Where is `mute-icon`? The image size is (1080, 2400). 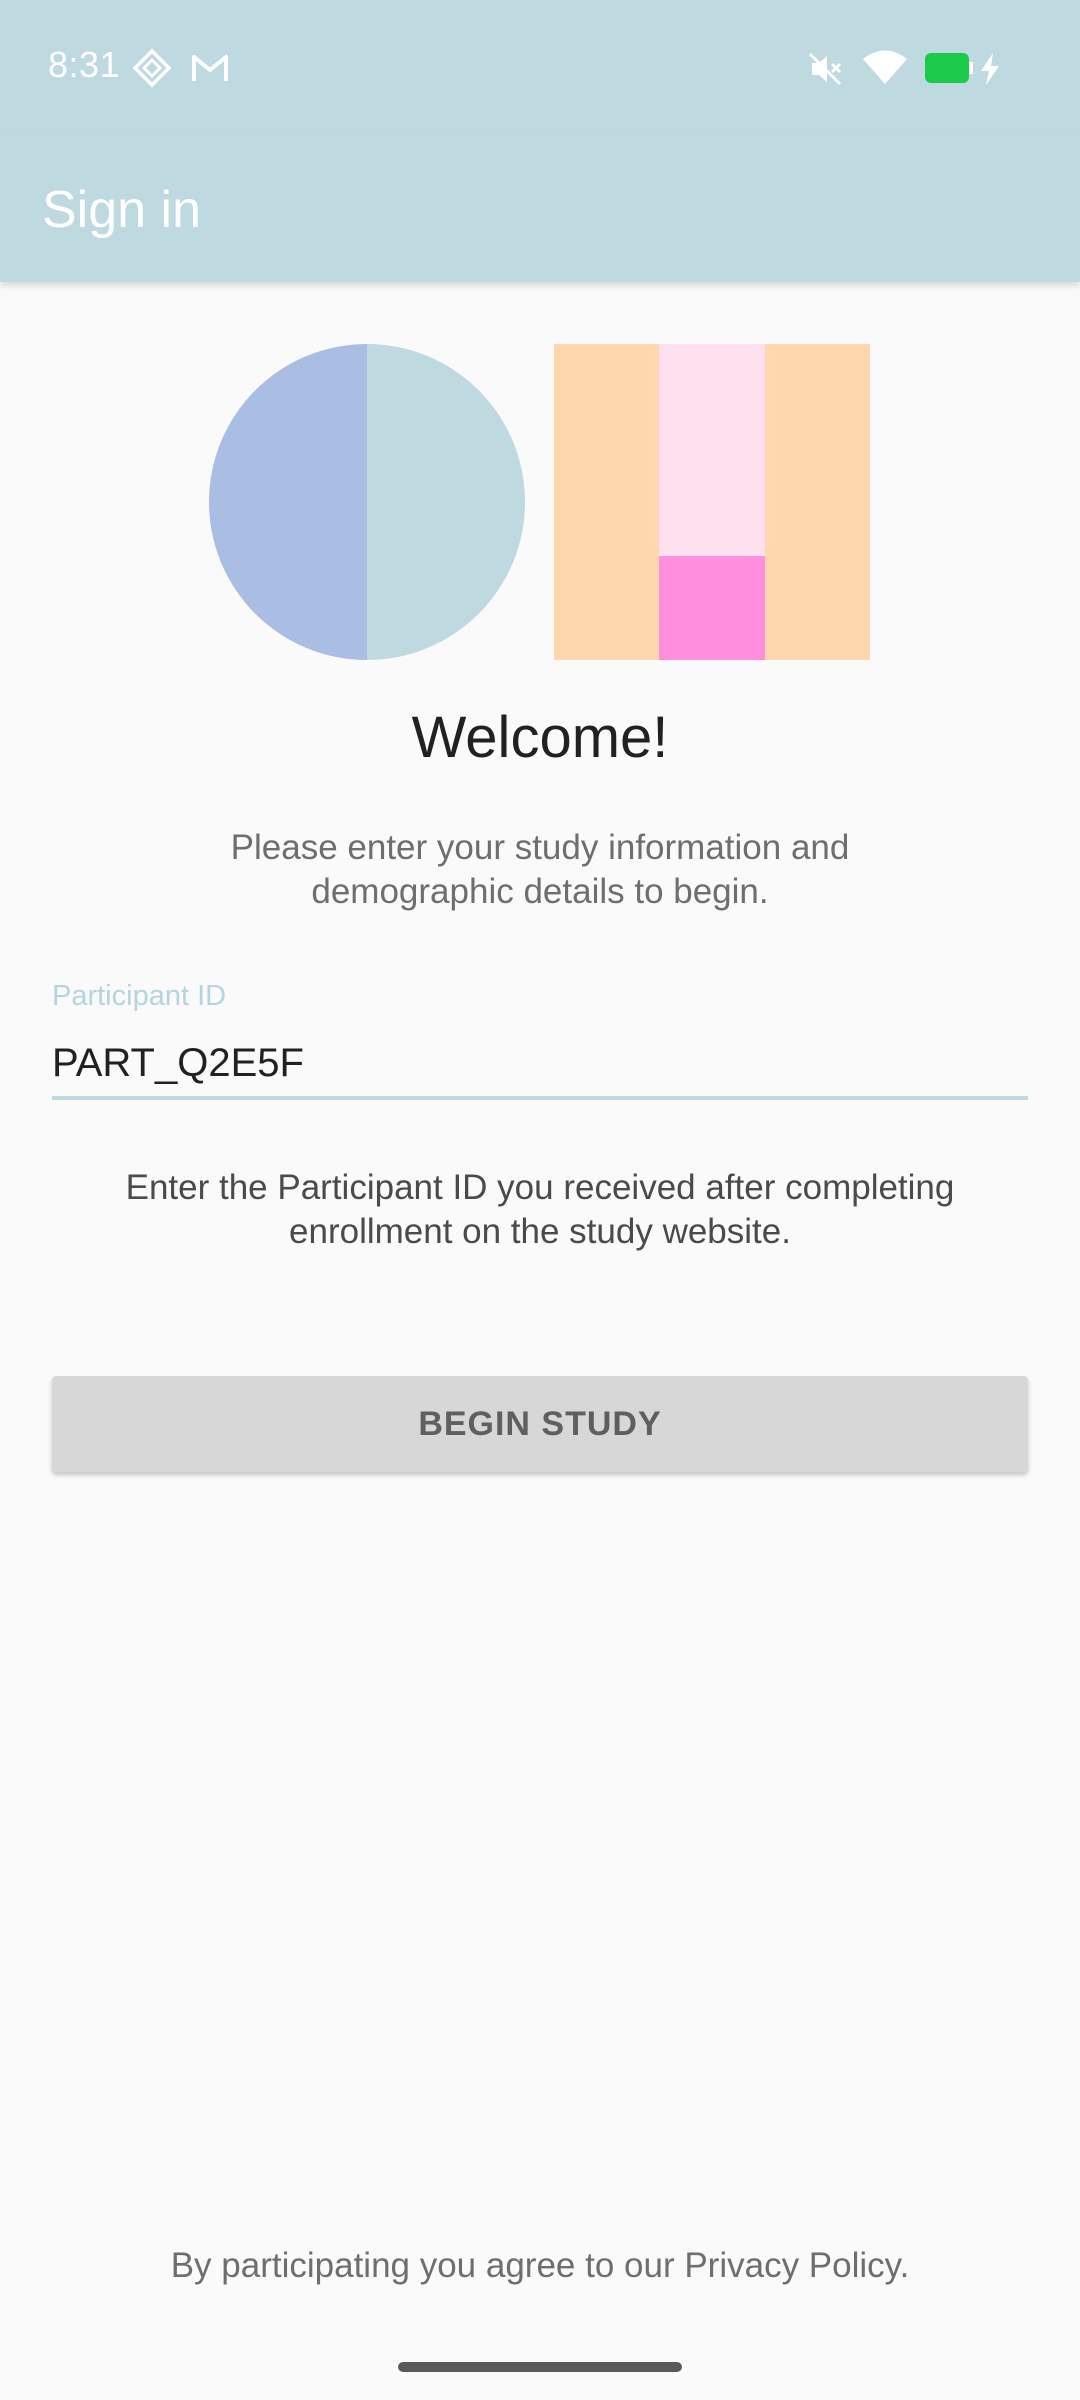
mute-icon is located at coordinates (825, 69).